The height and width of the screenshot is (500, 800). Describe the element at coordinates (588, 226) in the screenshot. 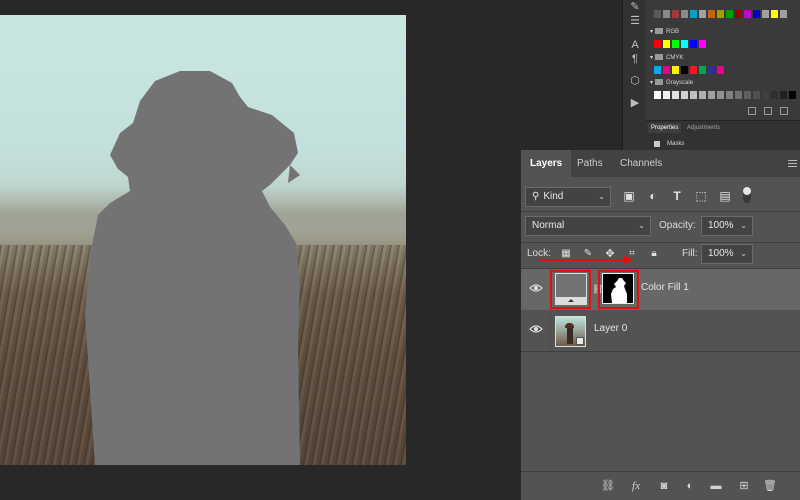

I see `blend-mode-select: Normal ⌄` at that location.